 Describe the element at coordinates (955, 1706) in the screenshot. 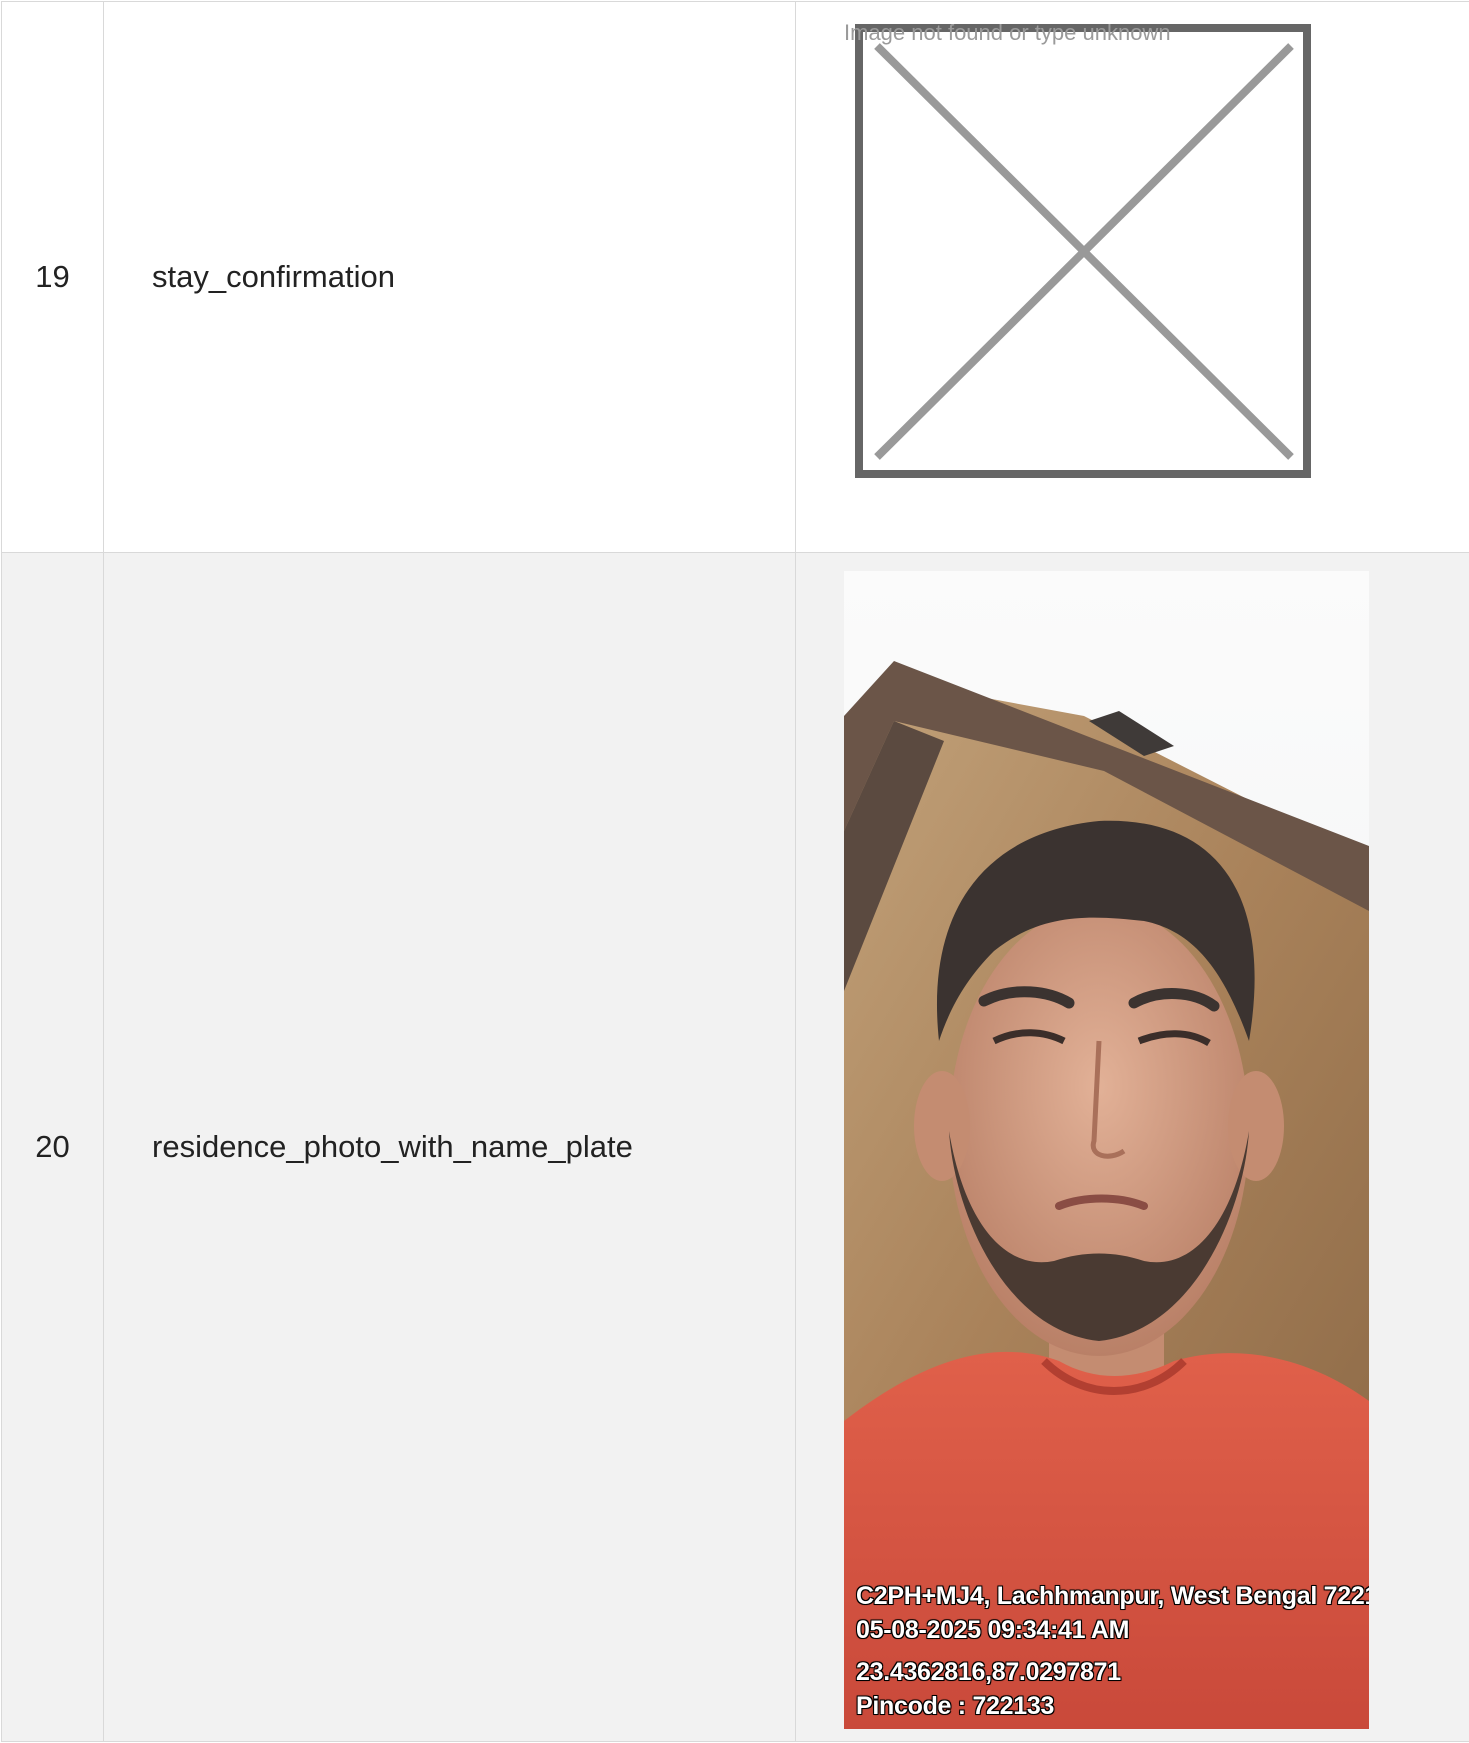

I see `overlay-pincode: Pincode : 722133` at that location.